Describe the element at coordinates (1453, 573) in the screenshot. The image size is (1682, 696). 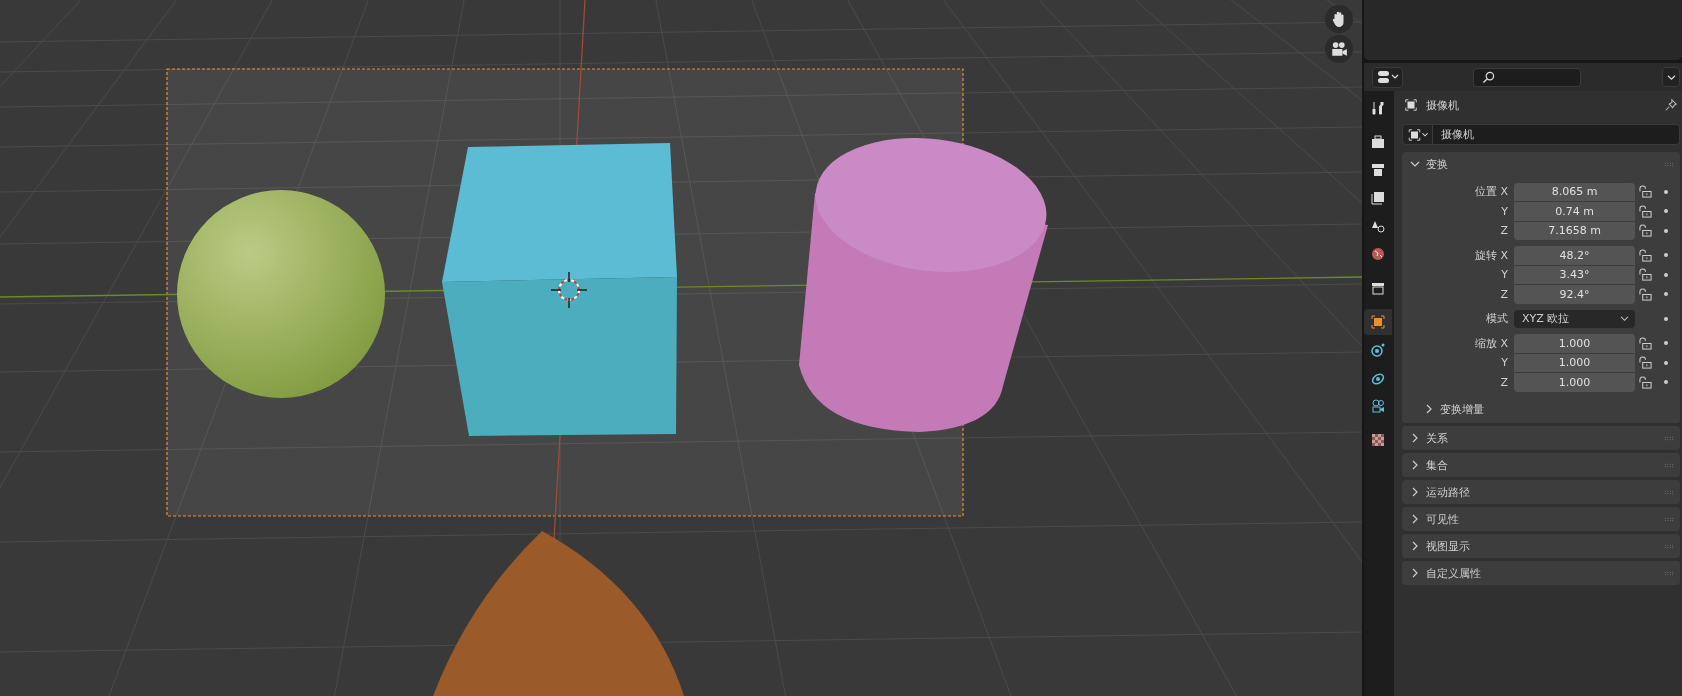
I see `panel-title: 自定义属性` at that location.